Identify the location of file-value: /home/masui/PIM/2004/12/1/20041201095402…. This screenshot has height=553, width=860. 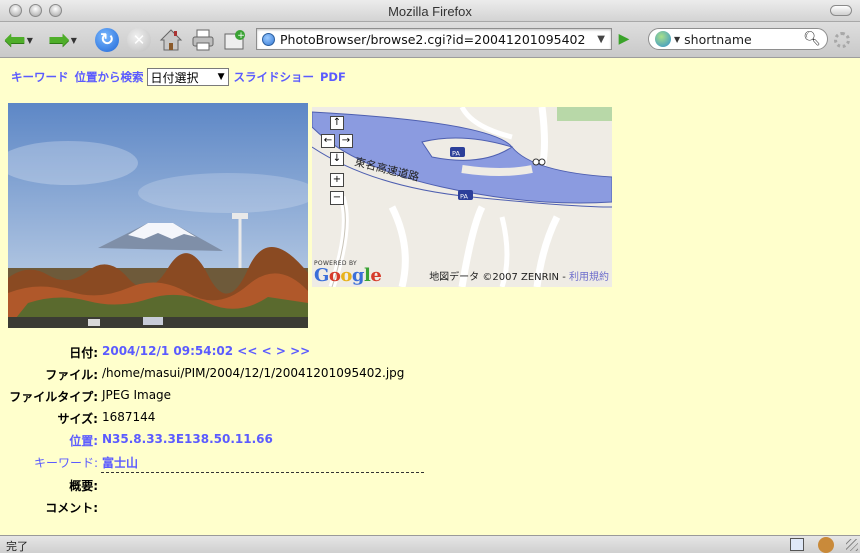
(253, 373).